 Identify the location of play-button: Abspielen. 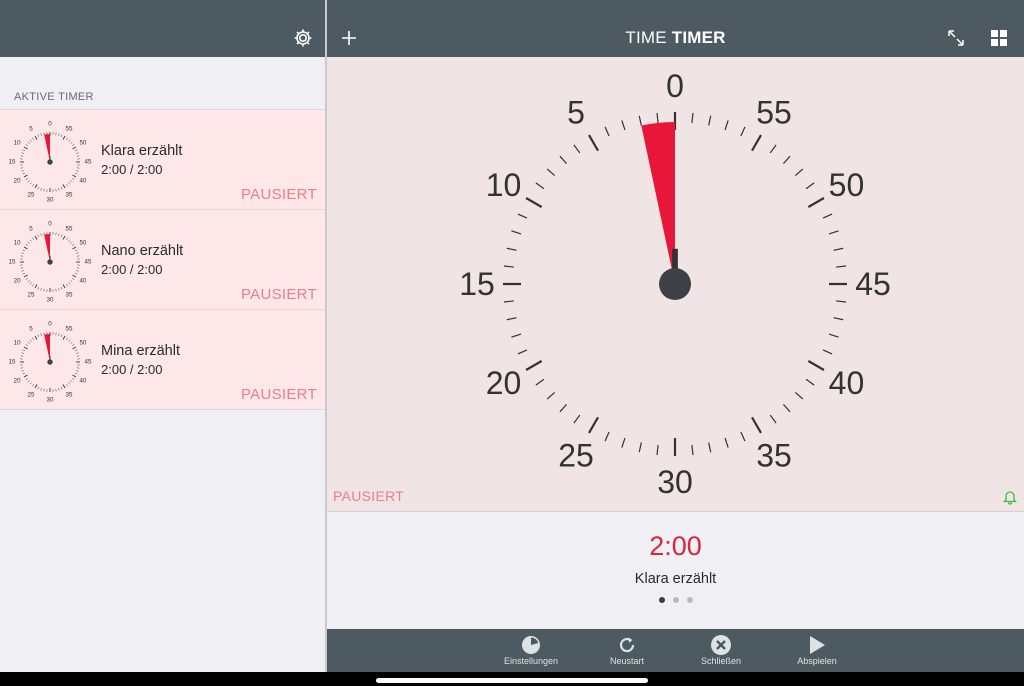
(817, 650).